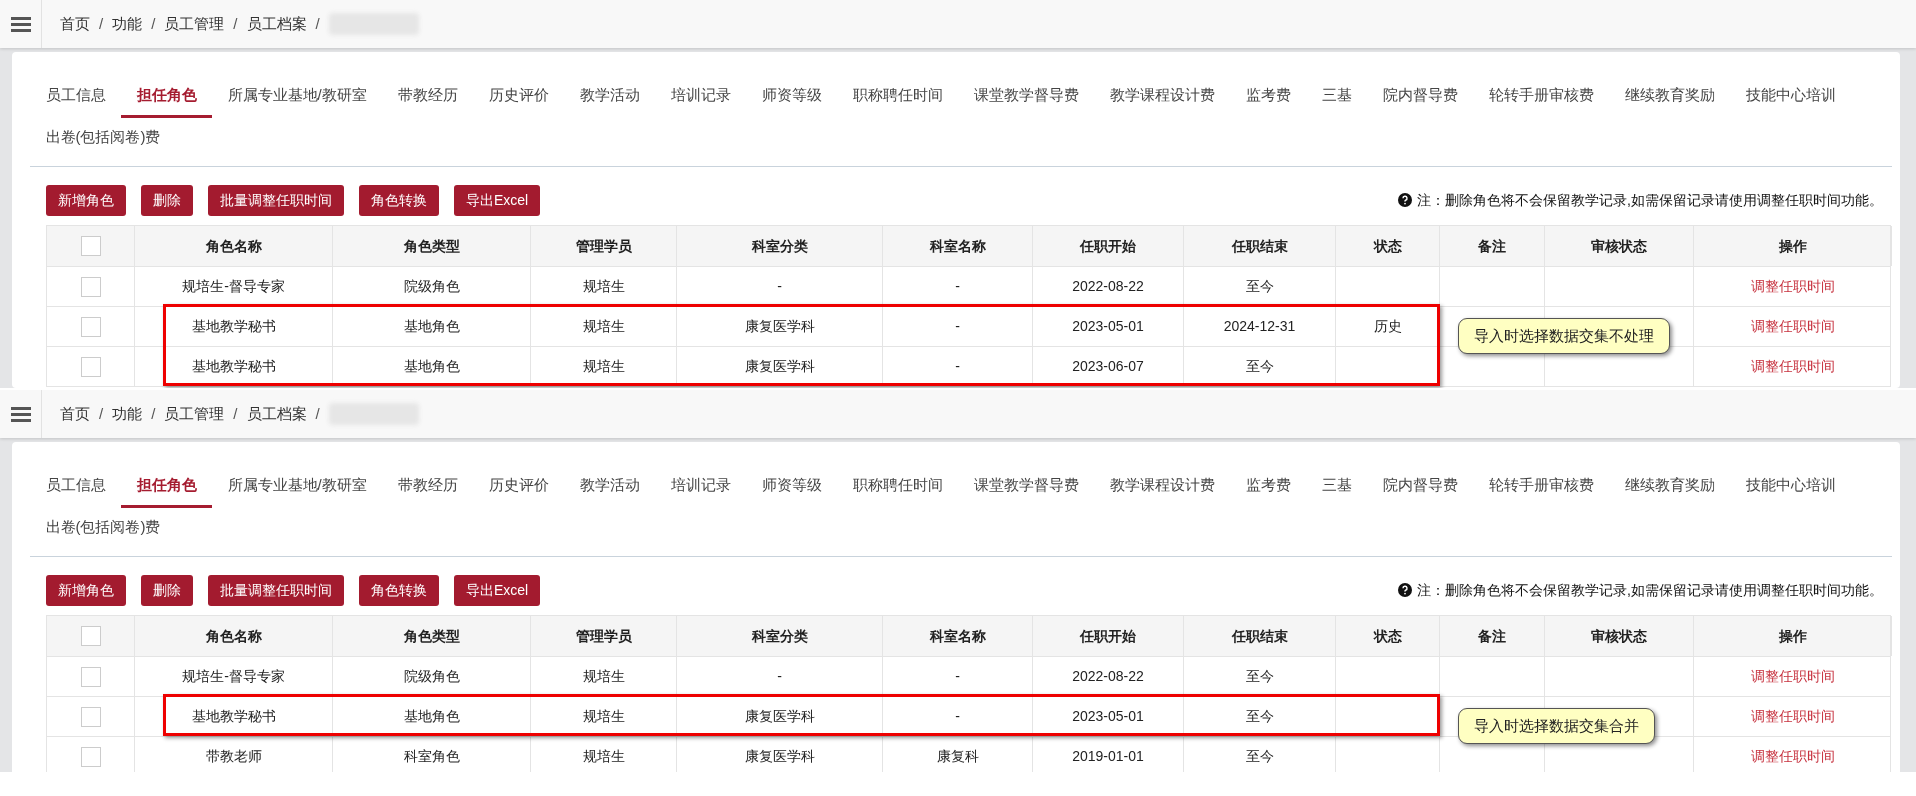 This screenshot has width=1916, height=796. Describe the element at coordinates (603, 716) in the screenshot. I see `table-cell-text: 规培生` at that location.